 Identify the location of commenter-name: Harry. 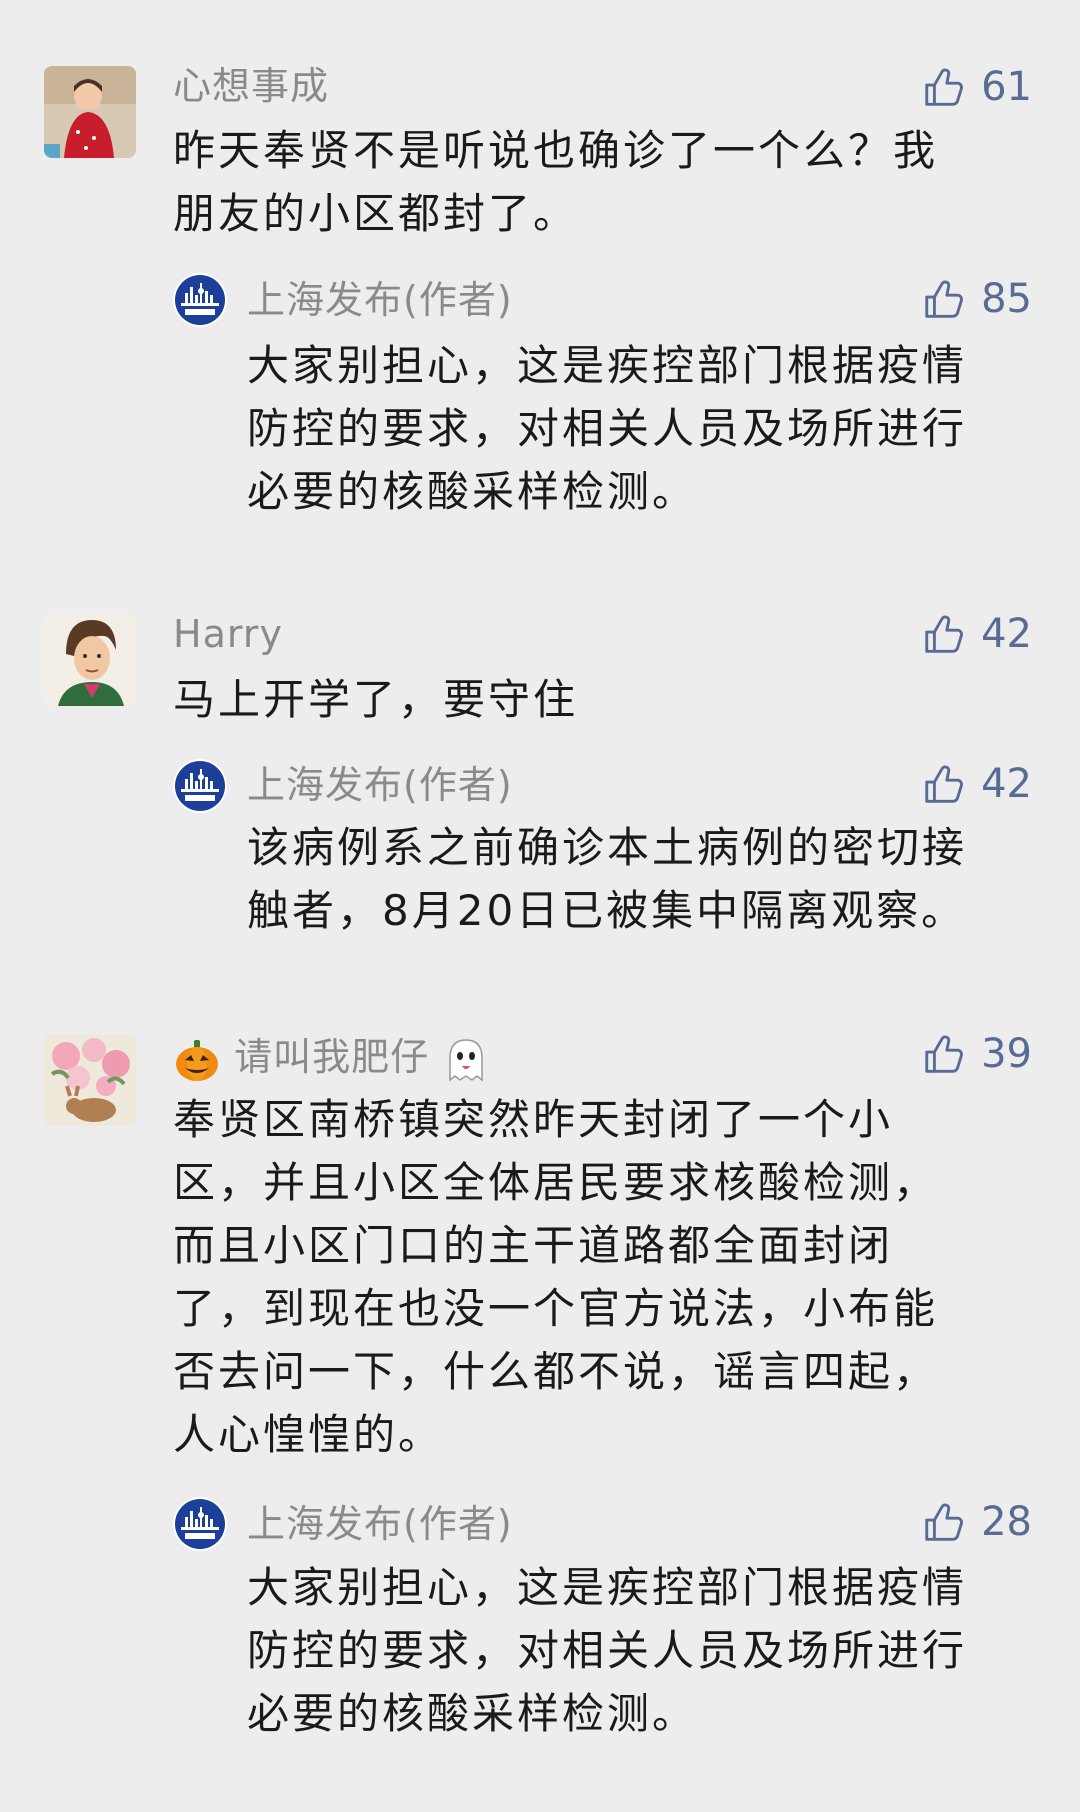
(228, 634).